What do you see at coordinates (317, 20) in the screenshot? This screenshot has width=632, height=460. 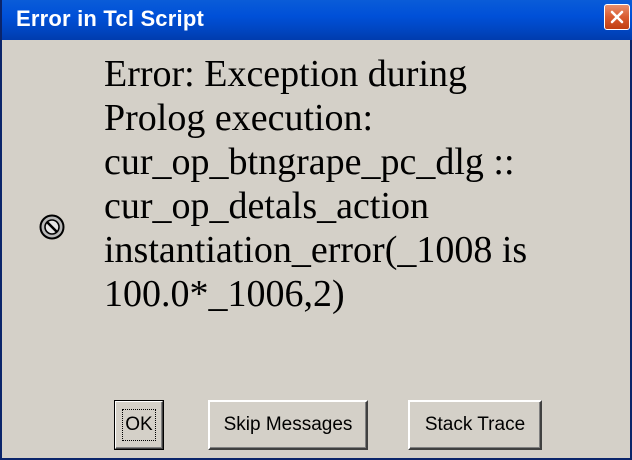 I see `title-bar: Error in Tcl Script` at bounding box center [317, 20].